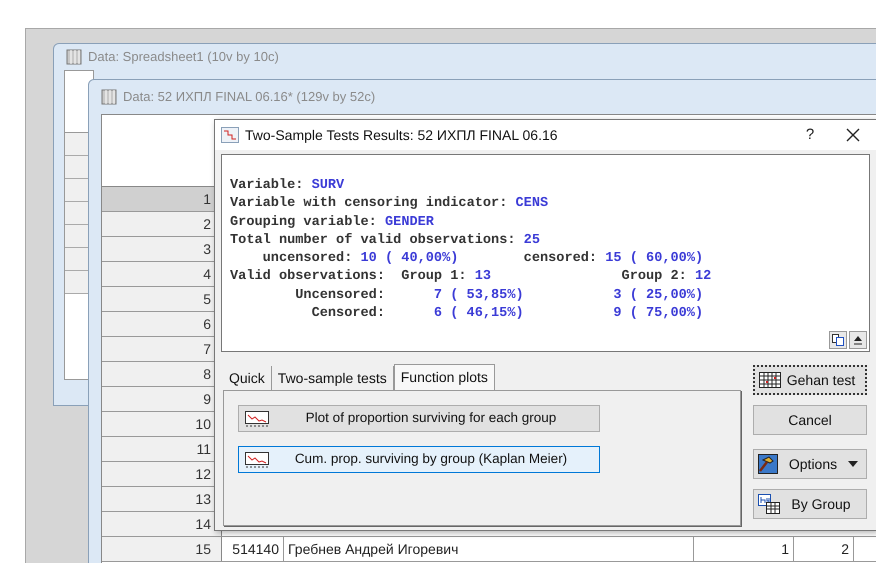 This screenshot has width=888, height=564. What do you see at coordinates (654, 259) in the screenshot?
I see `result-value: 15 ( 60,00%)` at bounding box center [654, 259].